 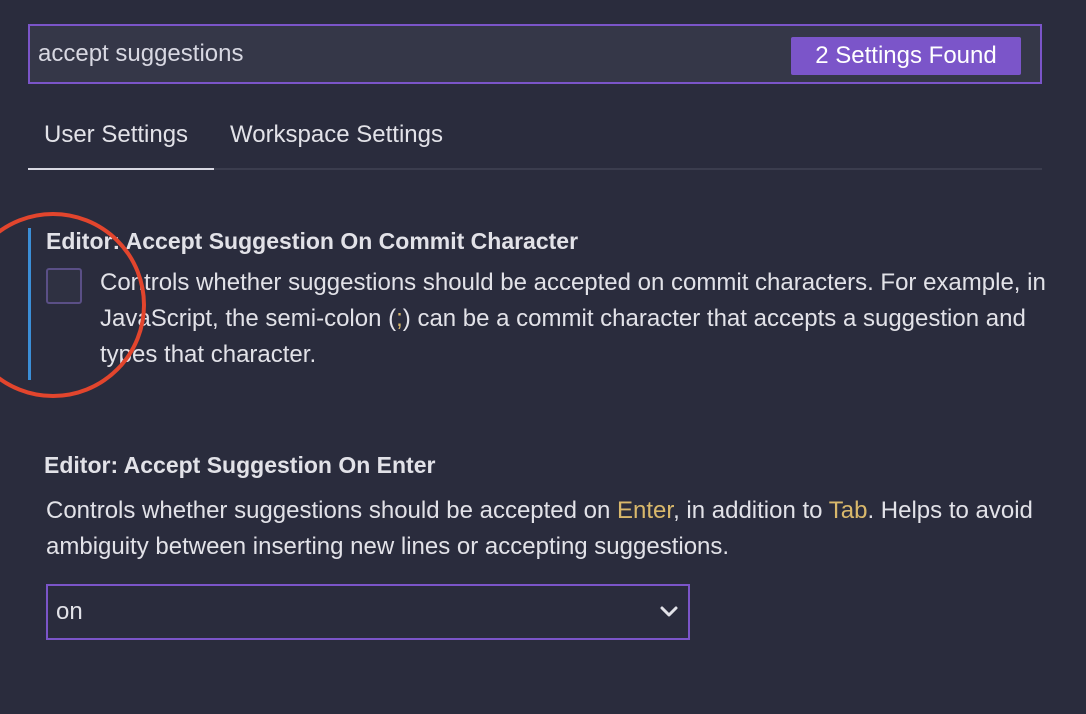 I want to click on results-count-badge: 2 Settings Found, so click(x=906, y=56).